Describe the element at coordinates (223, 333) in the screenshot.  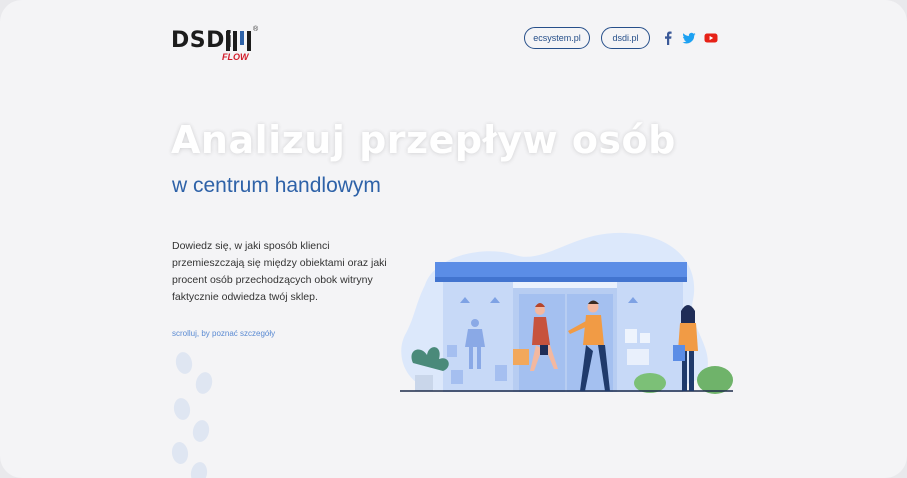
I see `scroll-hint-link: scrolluj, by poznać szczegóły` at that location.